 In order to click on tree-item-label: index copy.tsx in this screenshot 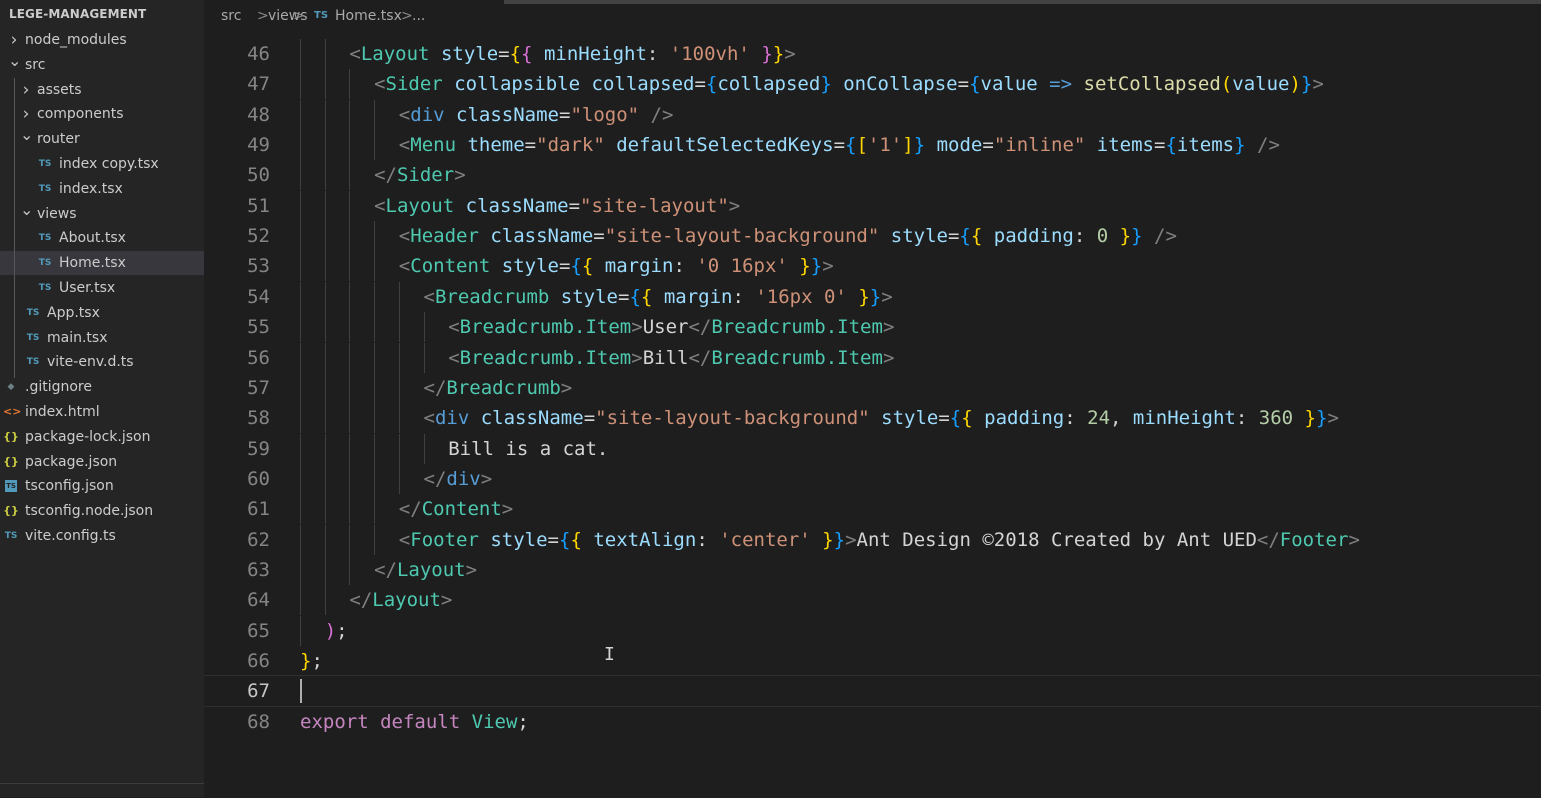, I will do `click(109, 164)`.